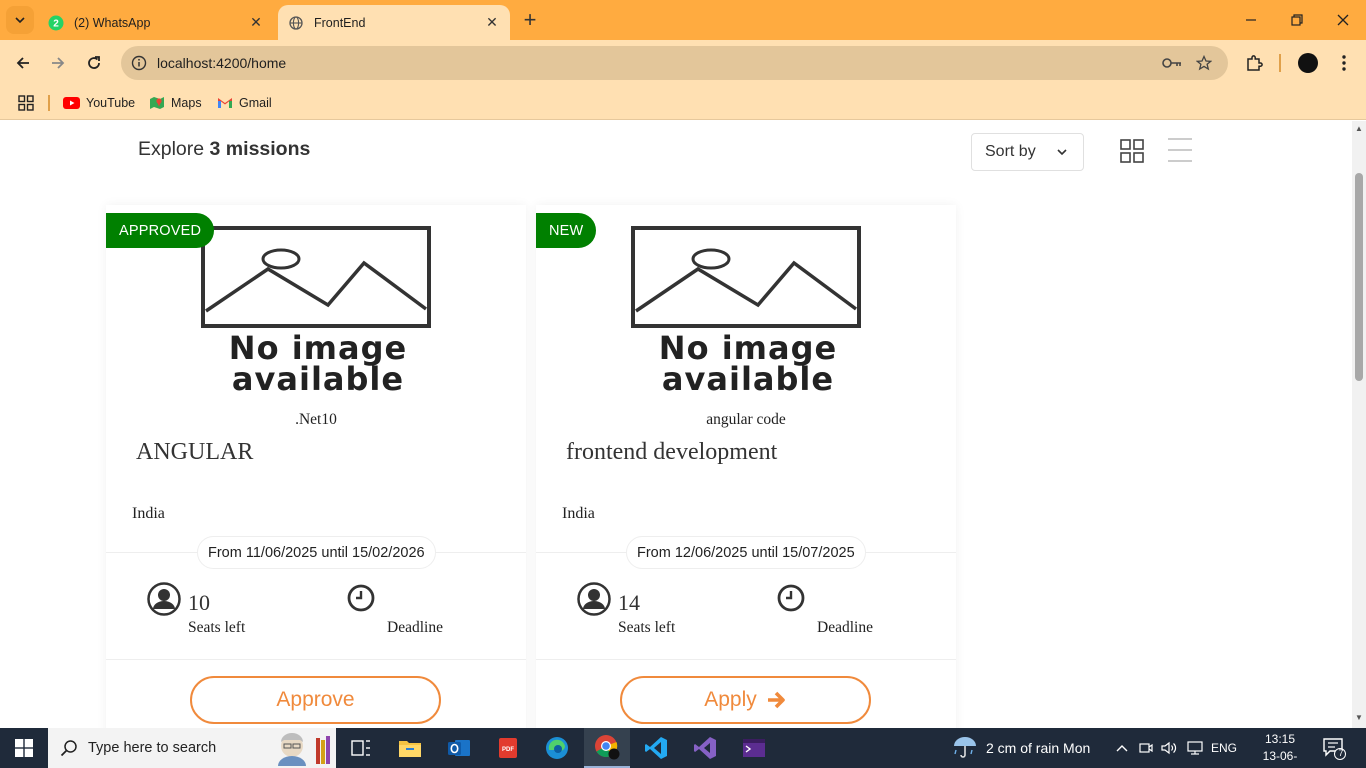 Image resolution: width=1366 pixels, height=768 pixels. What do you see at coordinates (302, 748) in the screenshot?
I see `search-highlight-image` at bounding box center [302, 748].